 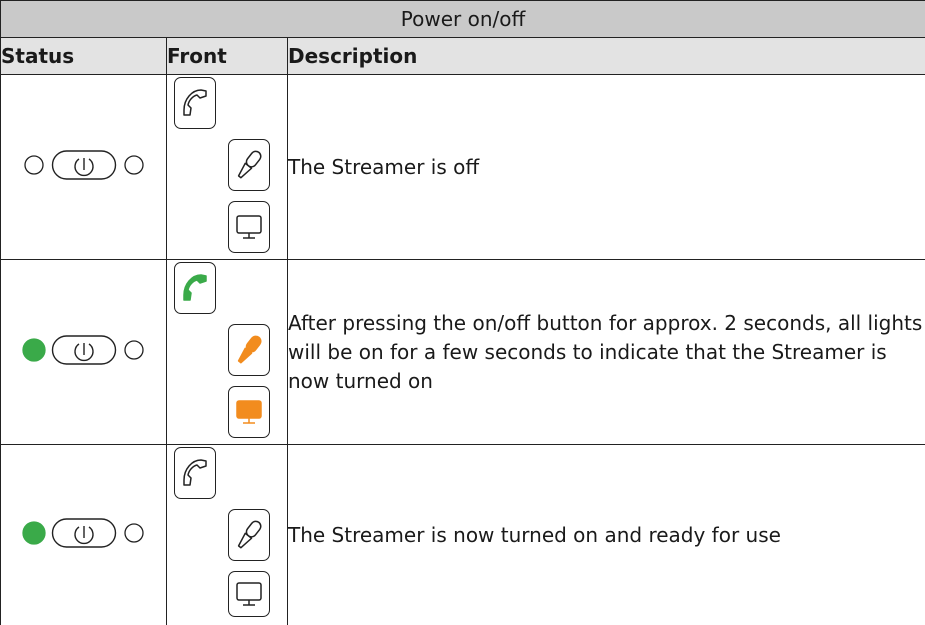 I want to click on table-title: Power on/off, so click(x=463, y=19).